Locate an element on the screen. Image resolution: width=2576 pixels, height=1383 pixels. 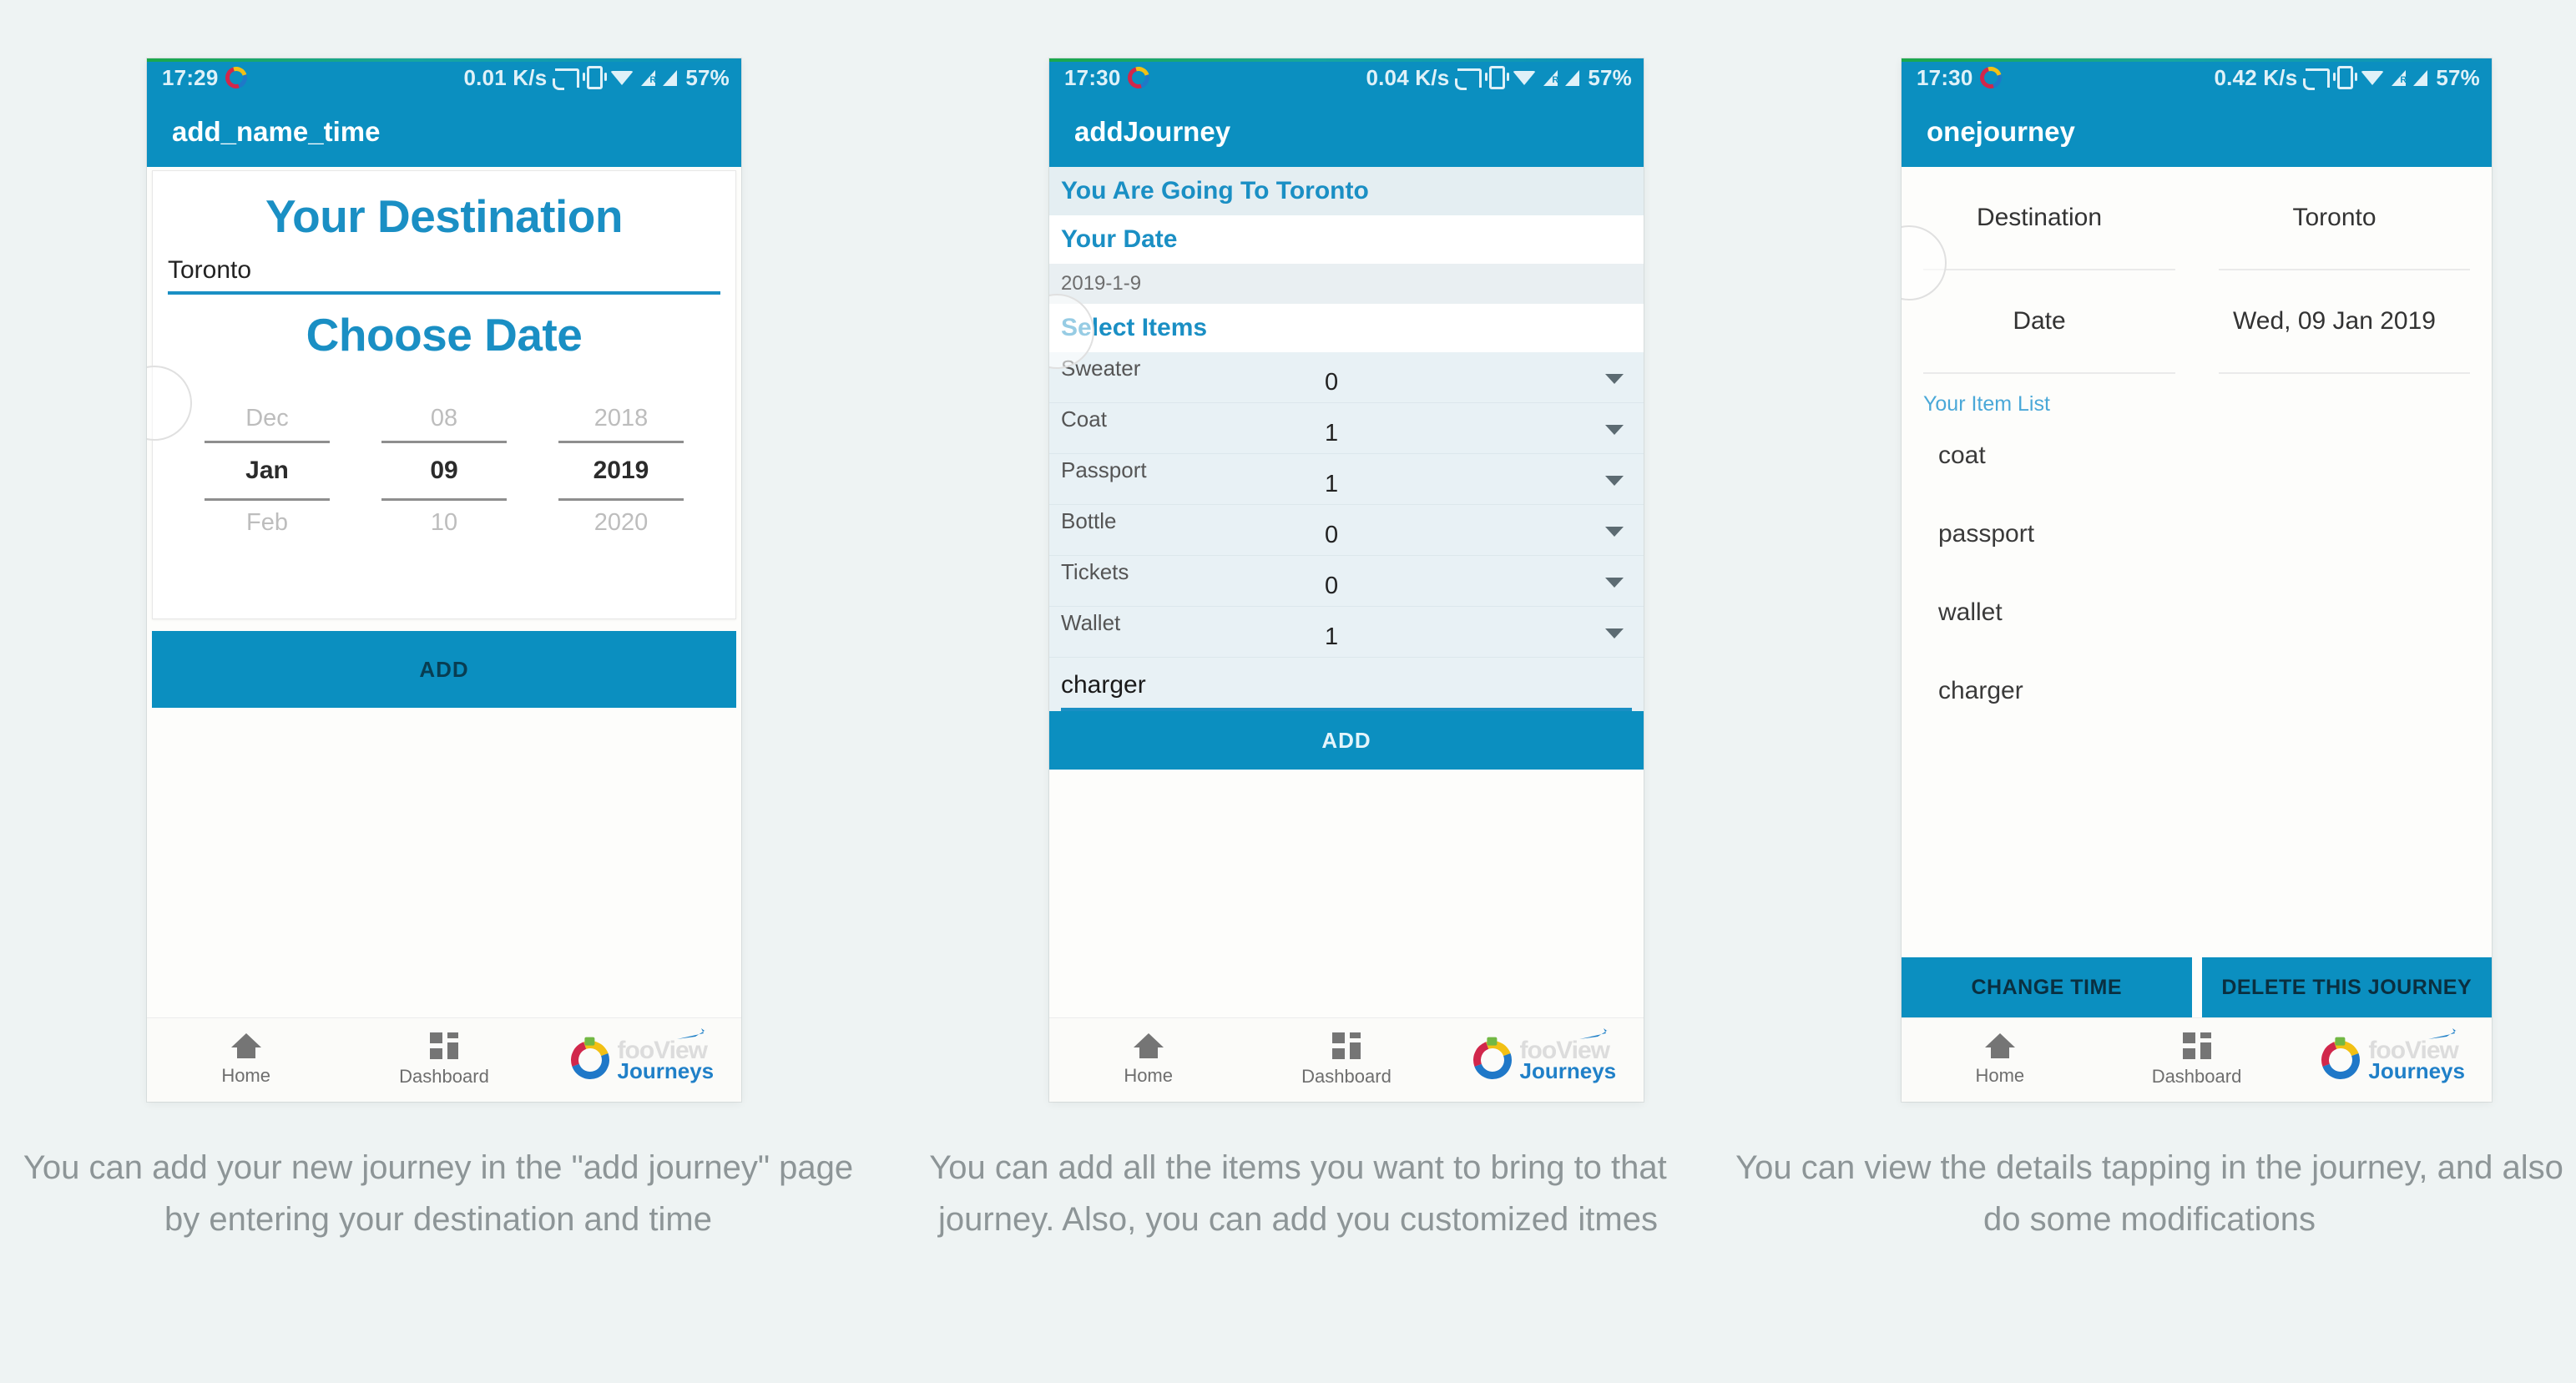
list-item: charger is located at coordinates (2197, 691).